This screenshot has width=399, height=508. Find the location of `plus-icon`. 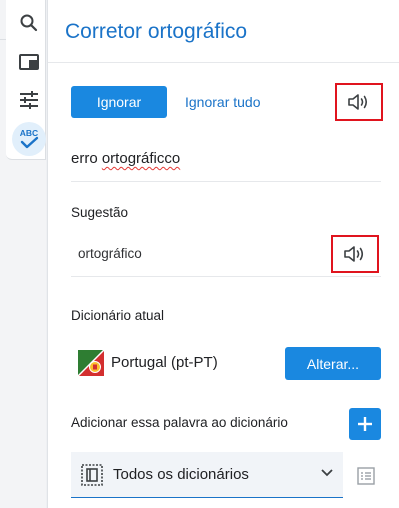

plus-icon is located at coordinates (365, 424).